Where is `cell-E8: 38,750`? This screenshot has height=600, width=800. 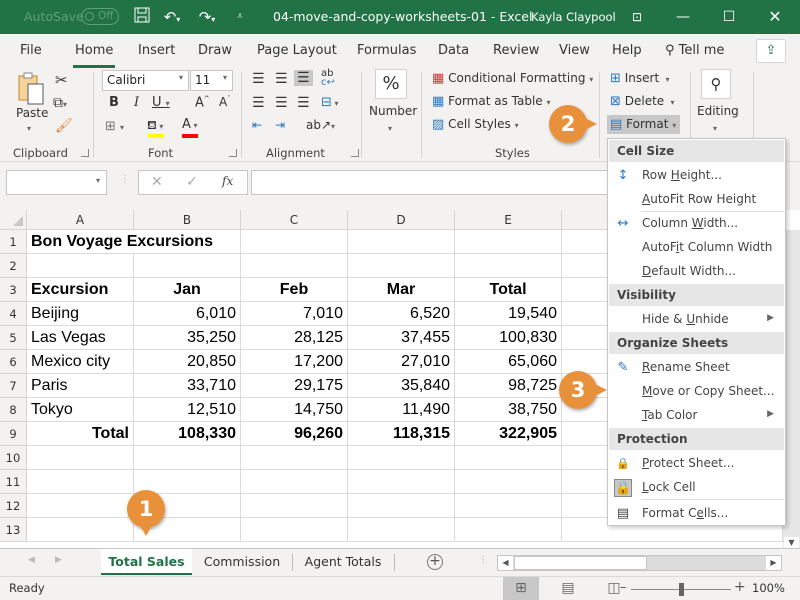 cell-E8: 38,750 is located at coordinates (508, 410).